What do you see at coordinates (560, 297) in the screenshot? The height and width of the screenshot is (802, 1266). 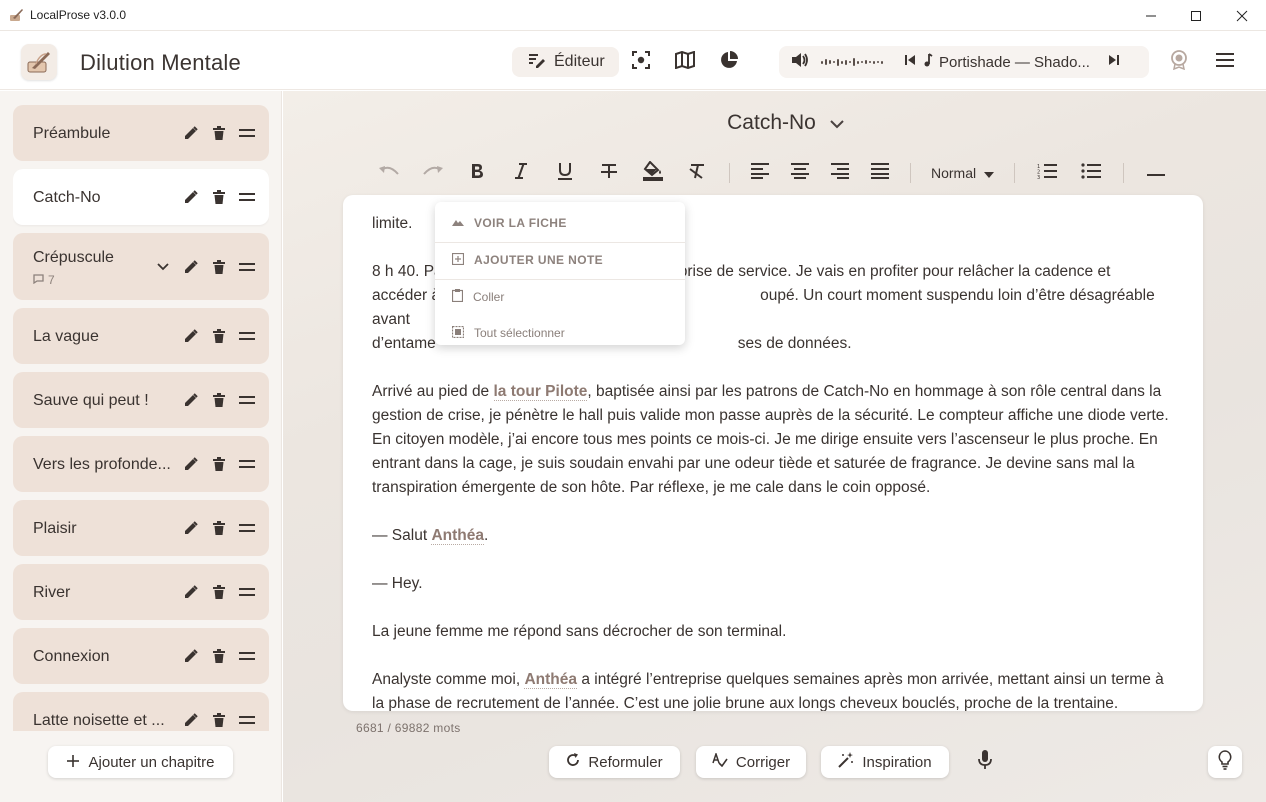 I see `paste-menu-item: Coller` at bounding box center [560, 297].